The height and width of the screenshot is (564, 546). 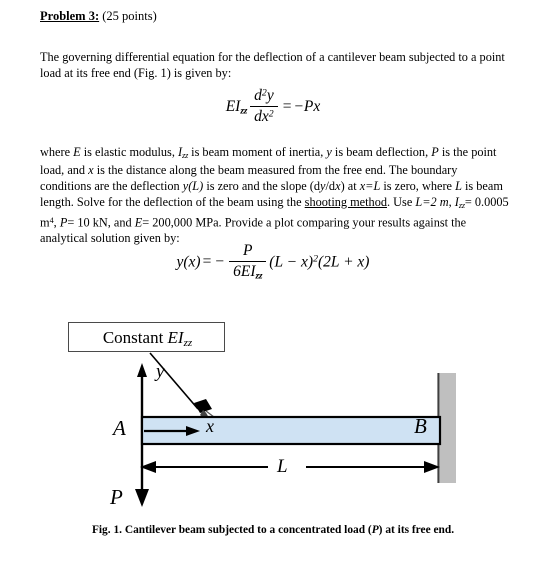 What do you see at coordinates (244, 271) in the screenshot?
I see `analytic-denominator-coefficient: 6EI` at bounding box center [244, 271].